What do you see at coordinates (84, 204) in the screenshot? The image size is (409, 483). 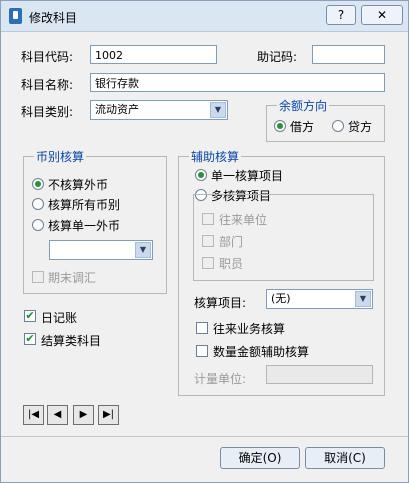 I see `all-currencies-label: 核算所有币别` at bounding box center [84, 204].